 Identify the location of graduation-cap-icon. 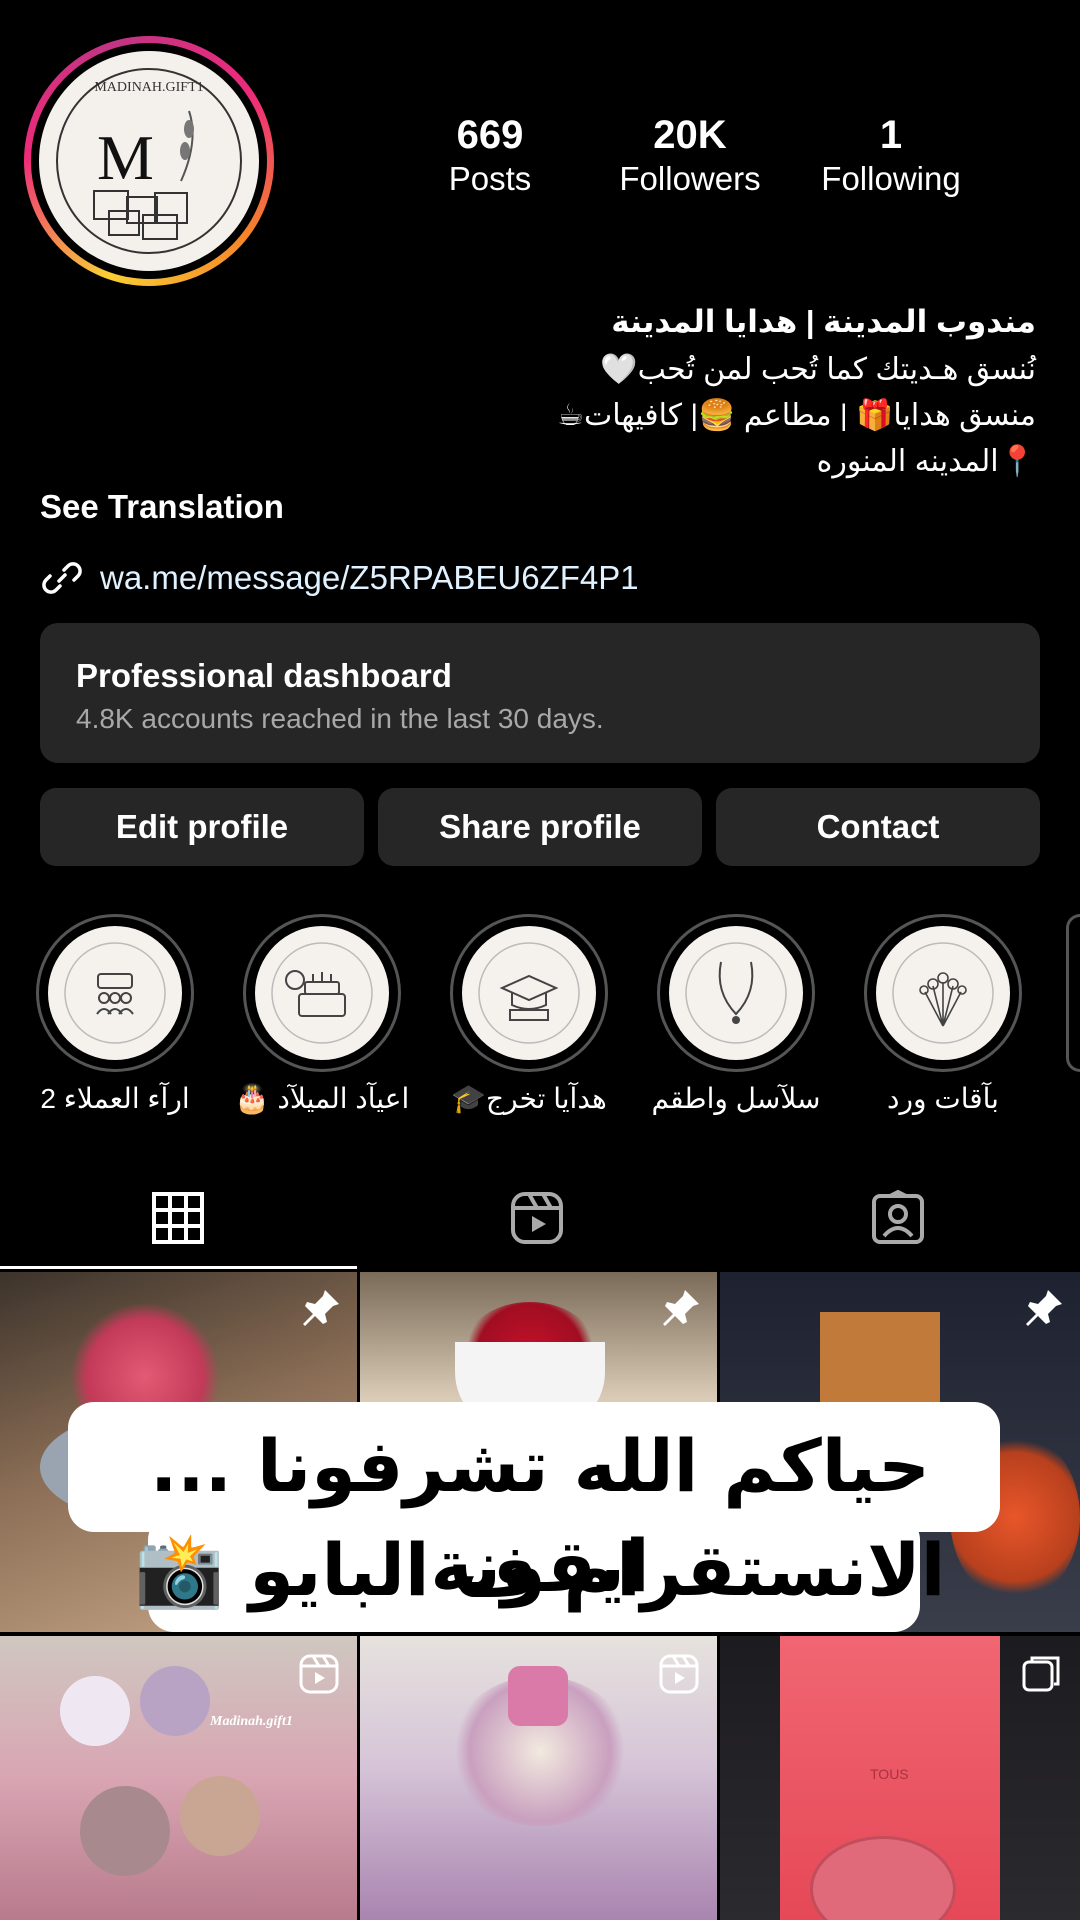
(529, 993).